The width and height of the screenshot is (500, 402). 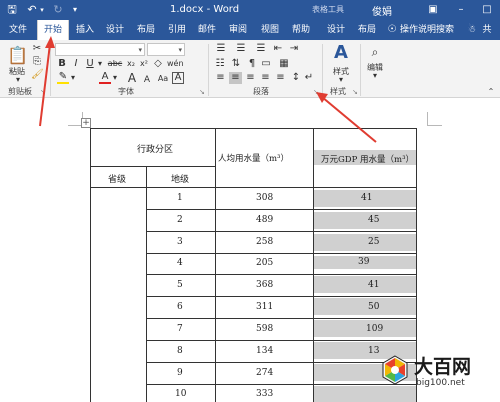 What do you see at coordinates (284, 64) in the screenshot?
I see `borders-icon: ▦` at bounding box center [284, 64].